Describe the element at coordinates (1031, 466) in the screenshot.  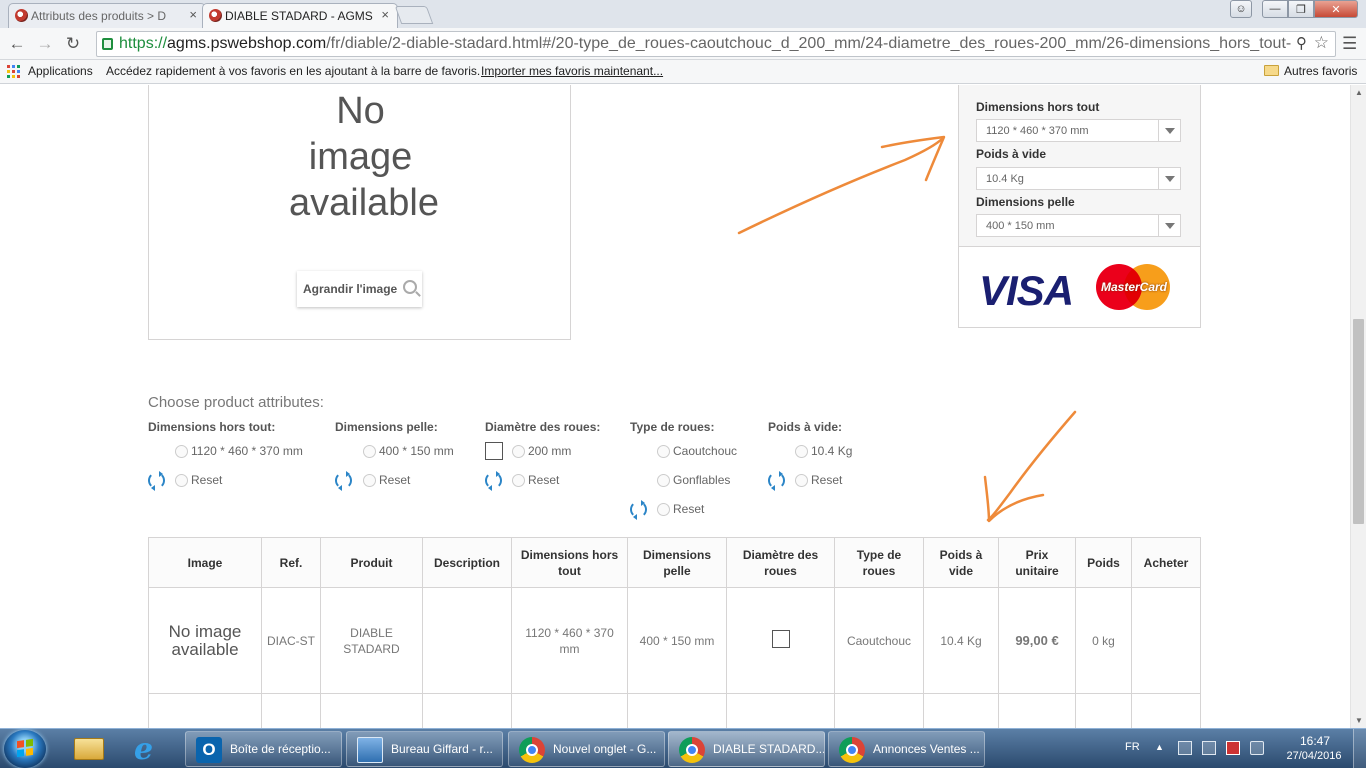
I see `annotation-arrow-down` at that location.